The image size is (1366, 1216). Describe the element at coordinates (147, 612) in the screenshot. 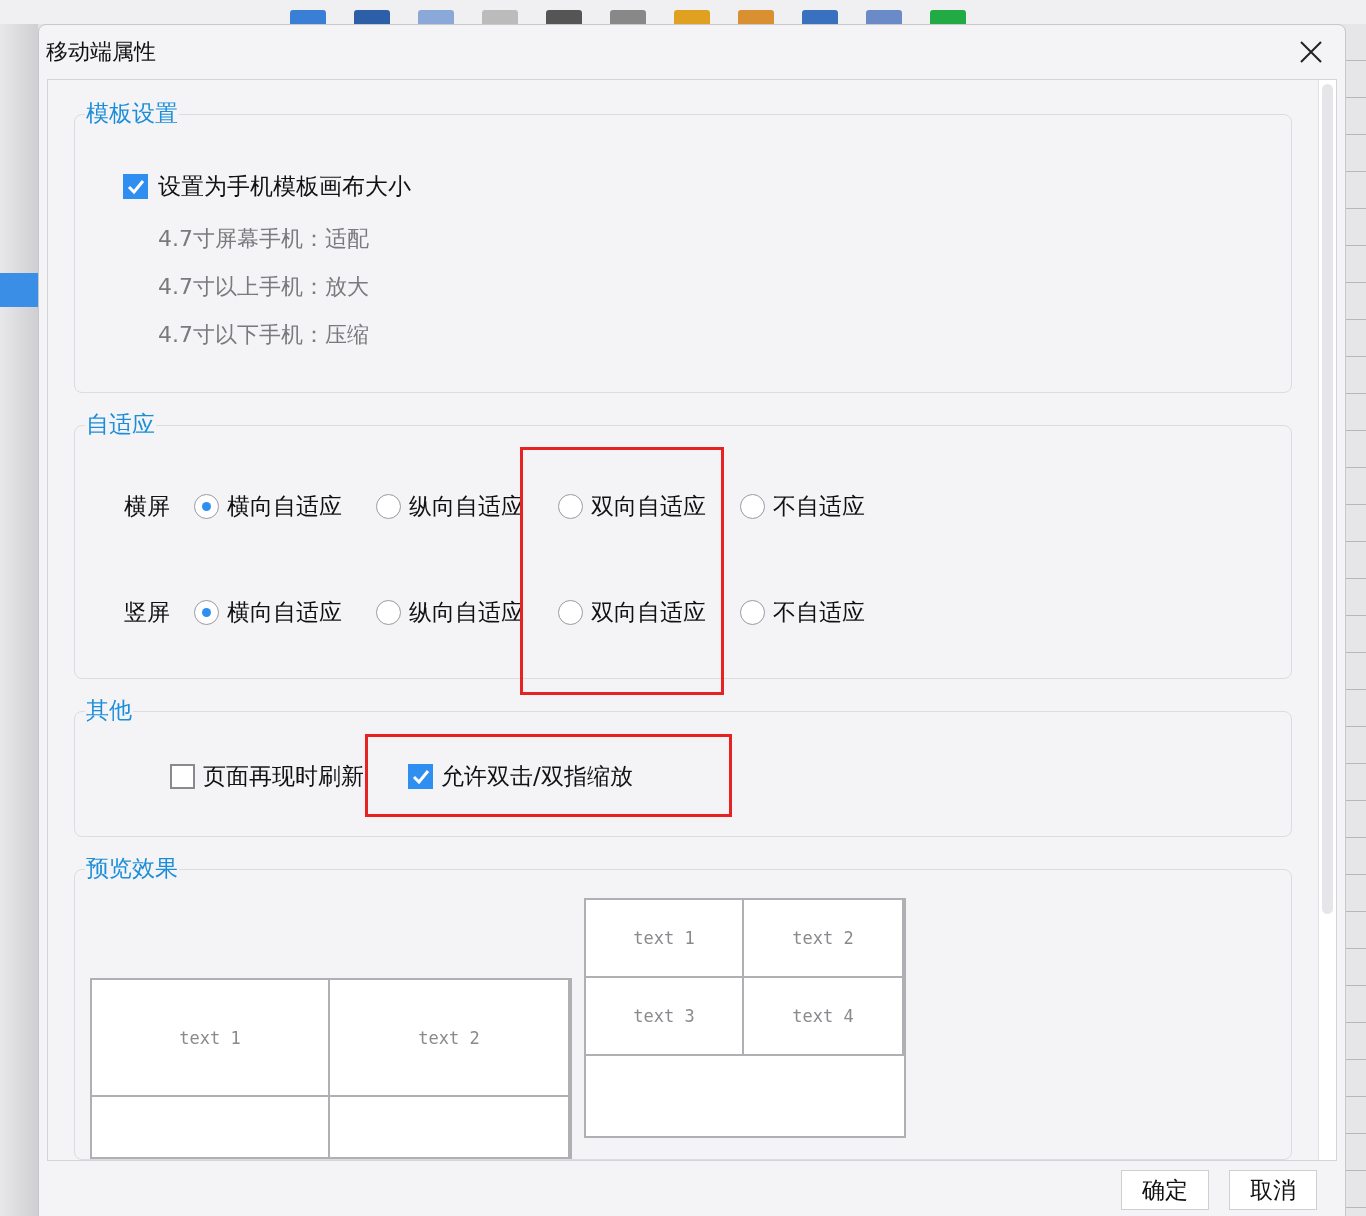

I see `row-label: 竖屏` at that location.